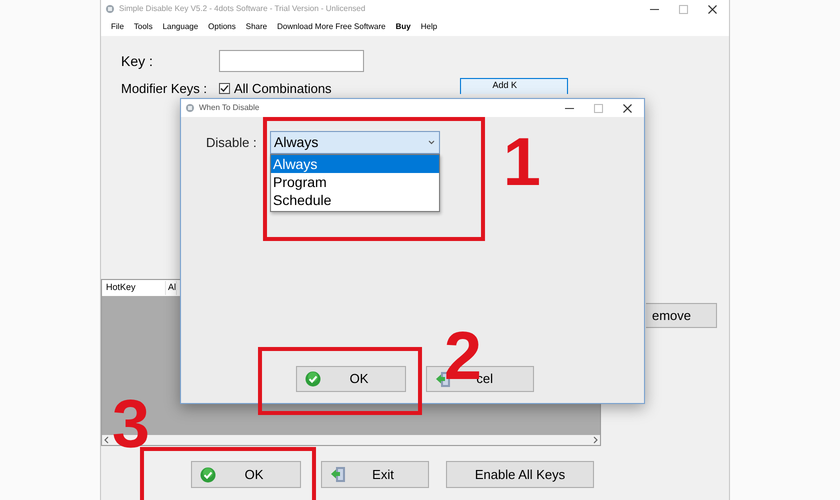 The width and height of the screenshot is (840, 500). What do you see at coordinates (224, 88) in the screenshot?
I see `checkbox` at bounding box center [224, 88].